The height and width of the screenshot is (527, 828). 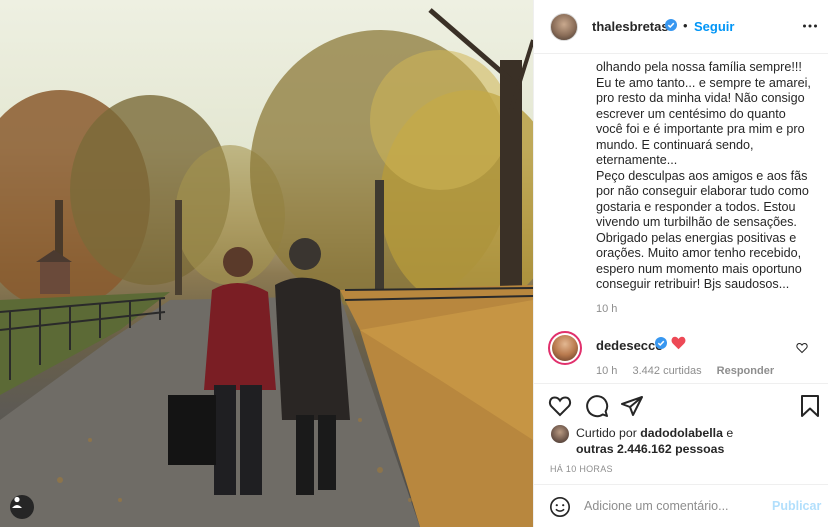 I want to click on add-comment-bar: Publicar, so click(x=681, y=505).